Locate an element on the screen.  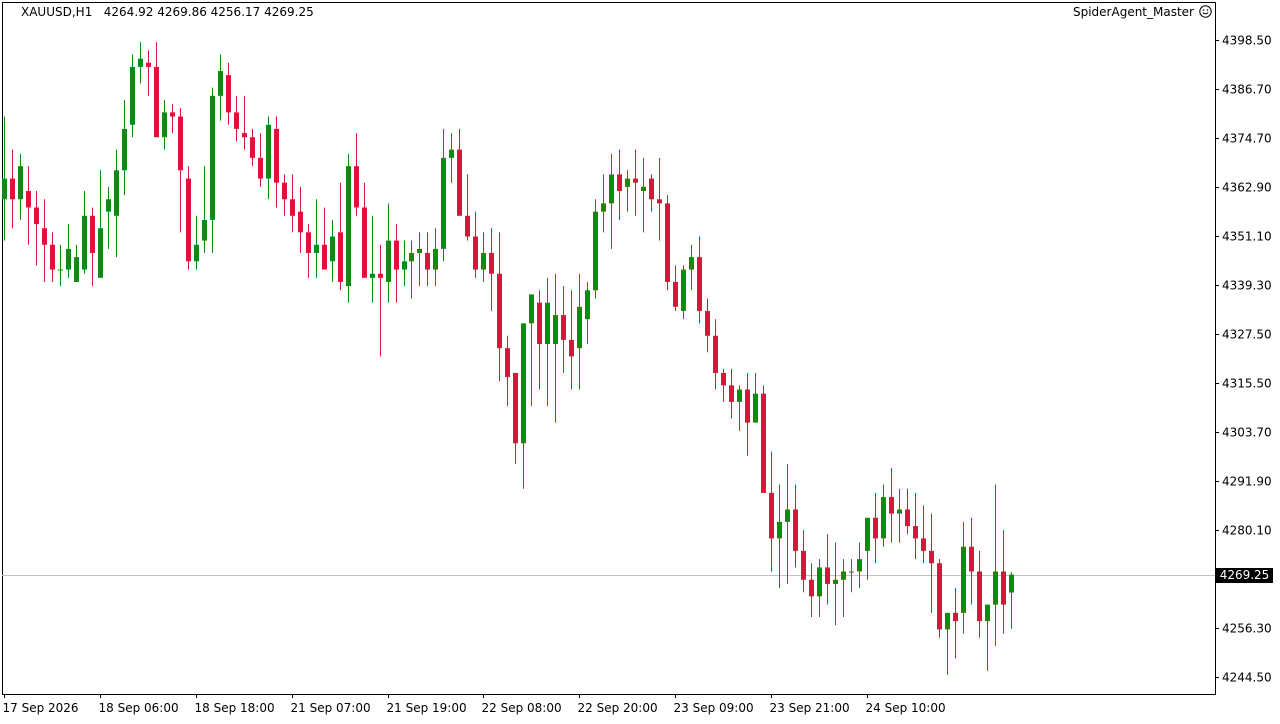
y-tick-label: 4280.10 is located at coordinates (1247, 531).